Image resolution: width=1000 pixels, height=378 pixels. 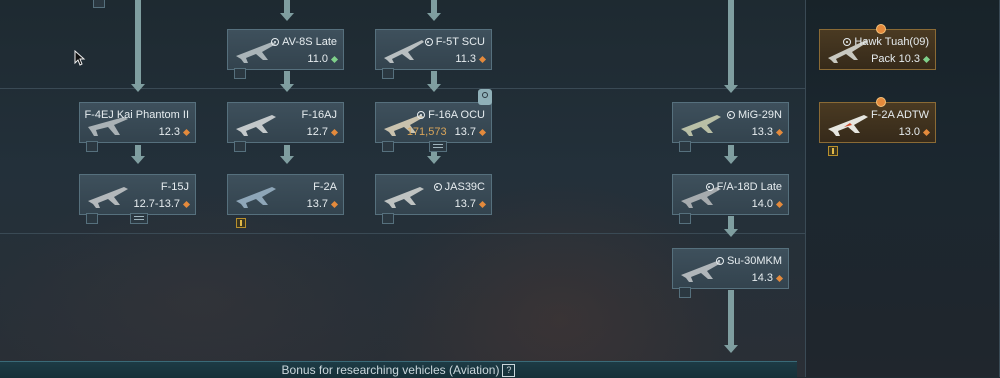 What do you see at coordinates (433, 199) in the screenshot?
I see `vehicle-card-jas39c: JAS39C 13.7` at bounding box center [433, 199].